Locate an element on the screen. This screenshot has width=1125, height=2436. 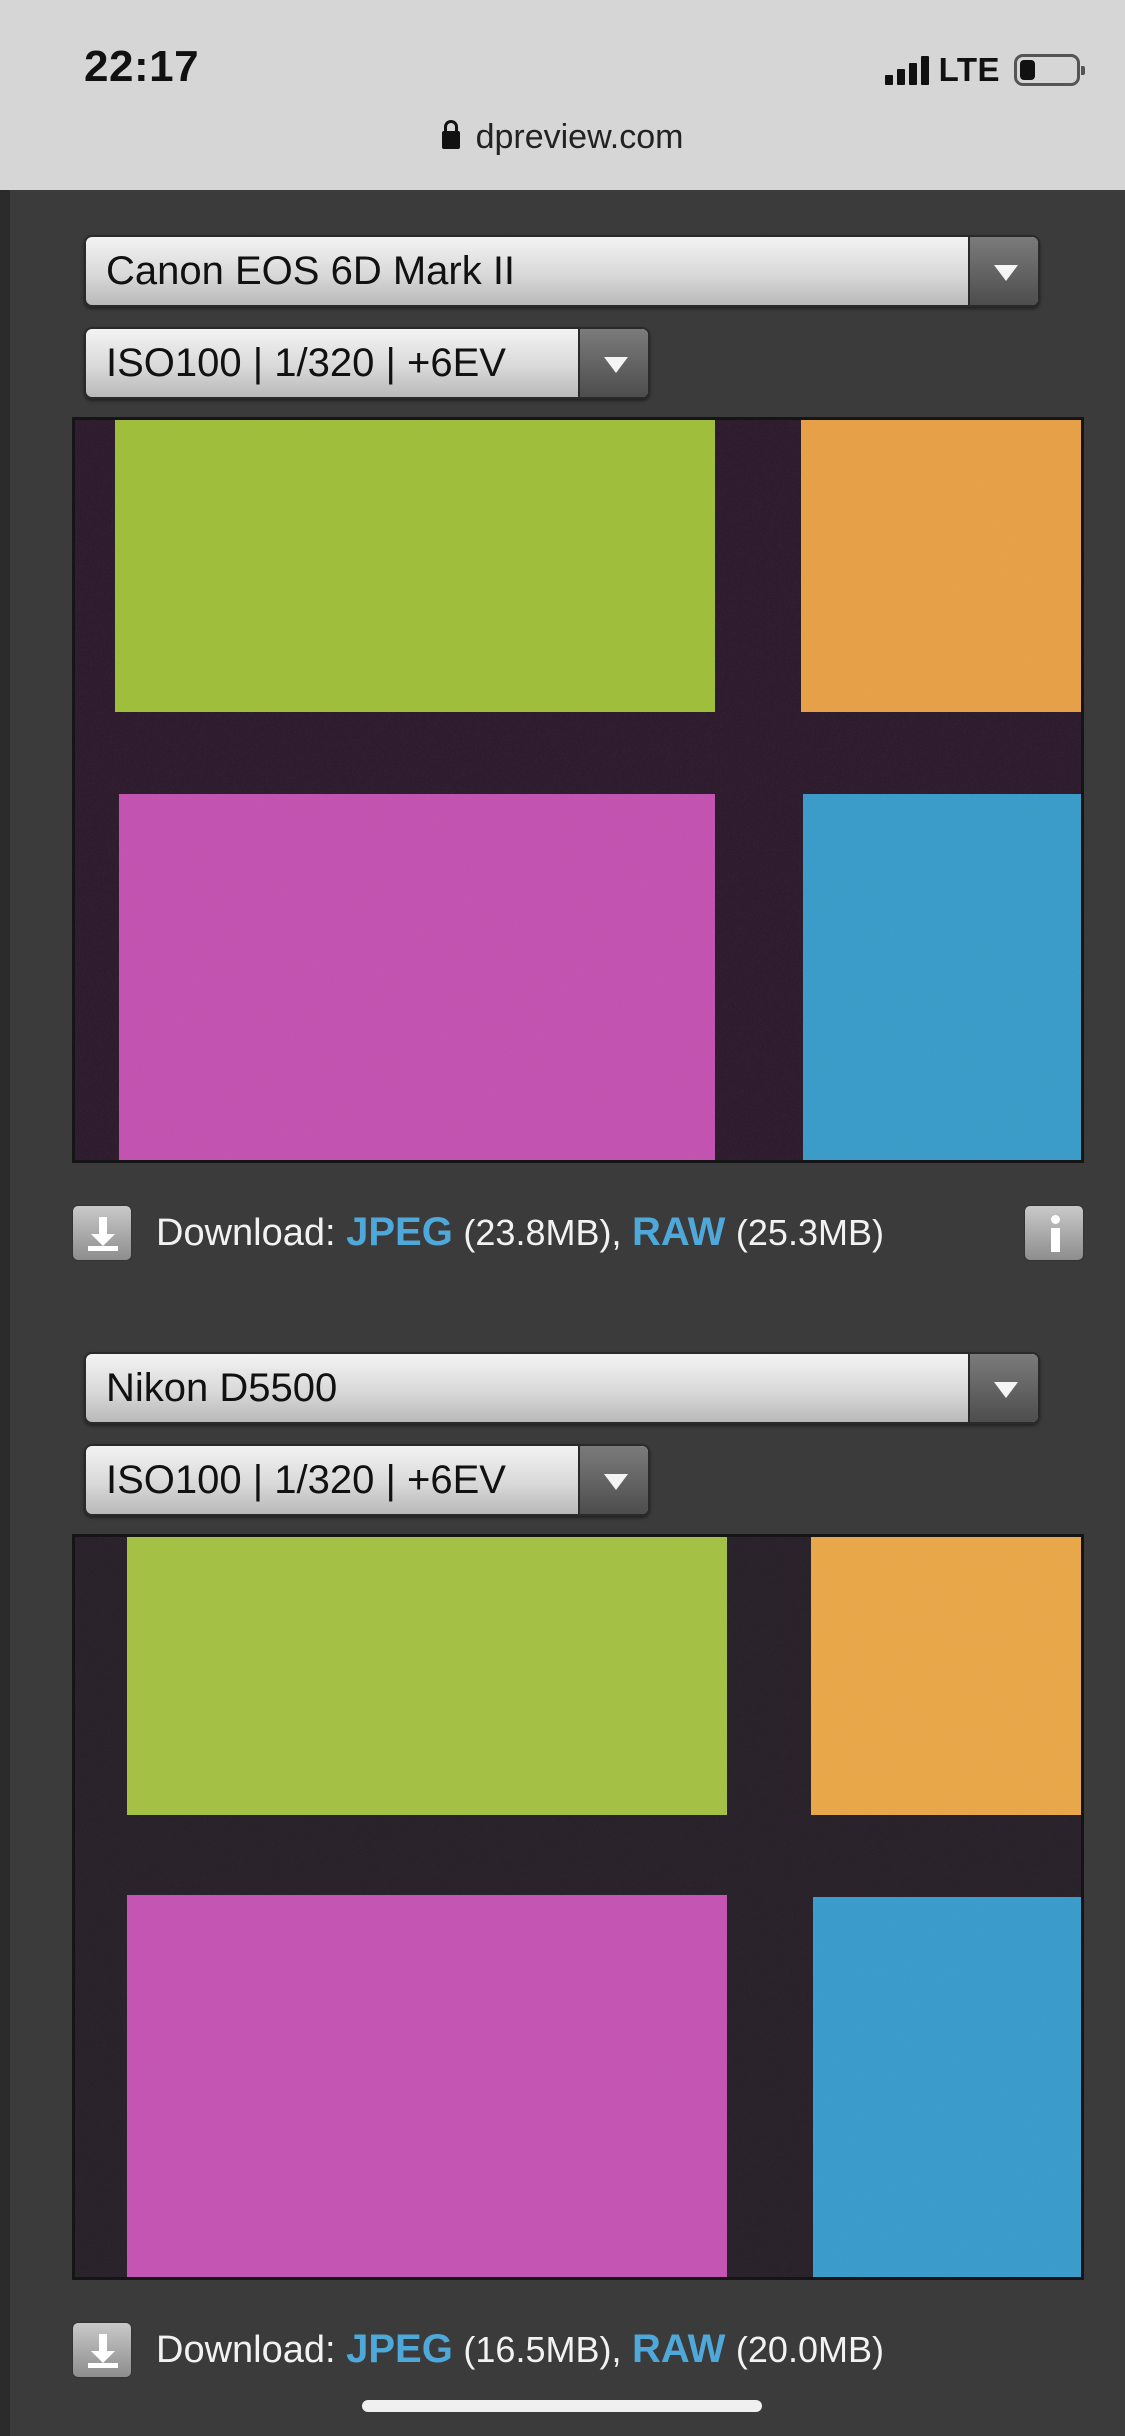
jpeg-size: (23.8MB), is located at coordinates (542, 1232).